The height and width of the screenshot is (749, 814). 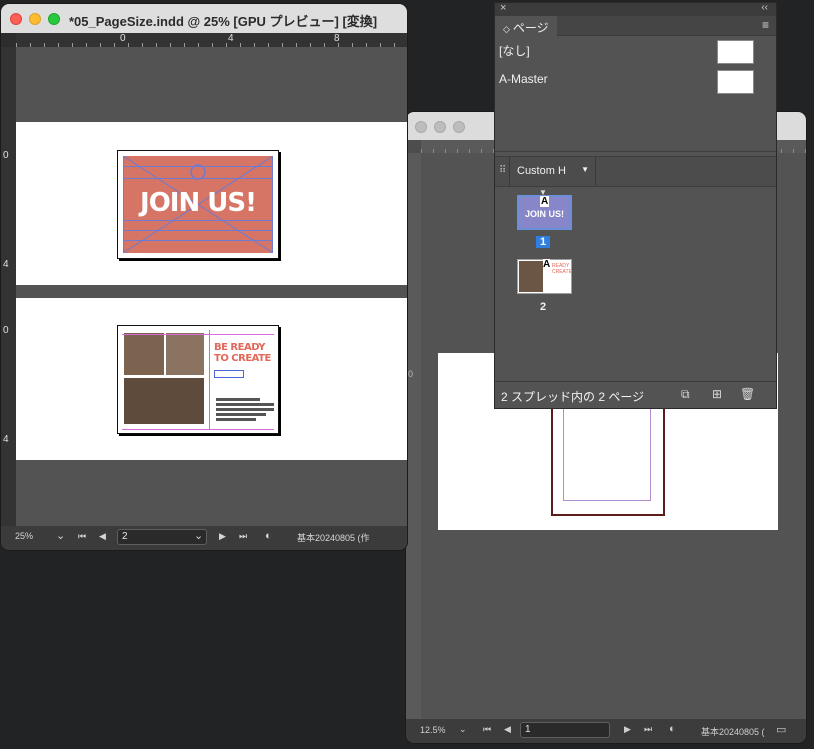 I want to click on trash-icon: 🗑, so click(x=747, y=394).